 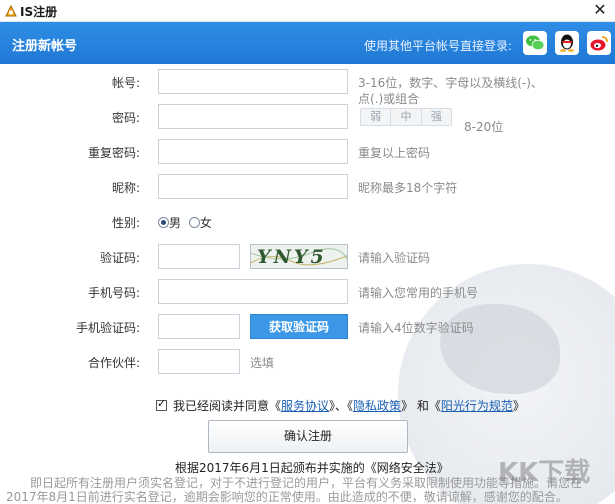 What do you see at coordinates (125, 188) in the screenshot?
I see `nickname-label: 昵称:` at bounding box center [125, 188].